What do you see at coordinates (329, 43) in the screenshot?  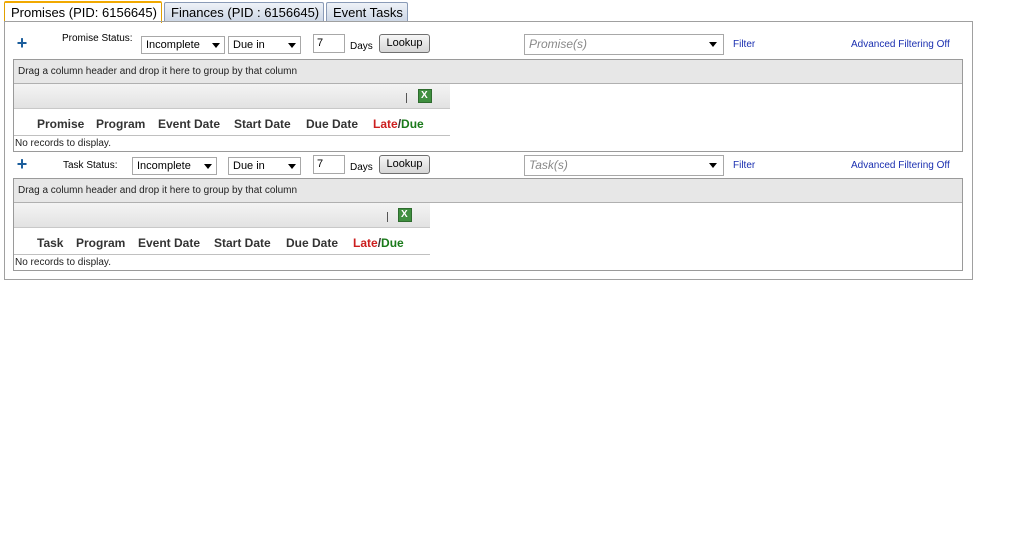 I see `promise-days-input: 7` at bounding box center [329, 43].